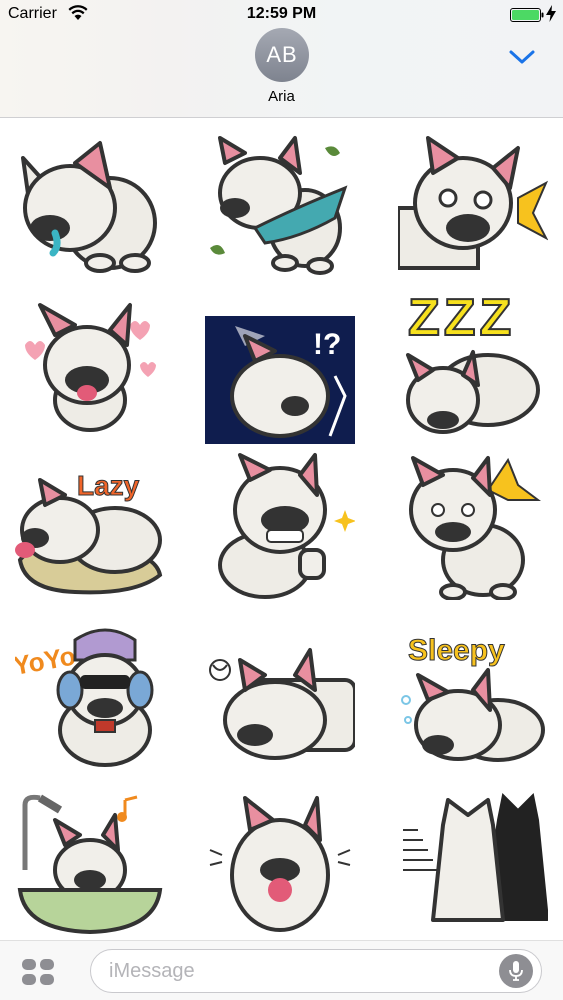 The width and height of the screenshot is (563, 1000). I want to click on sticker-surprised-lightning-bulldog: !?, so click(280, 381).